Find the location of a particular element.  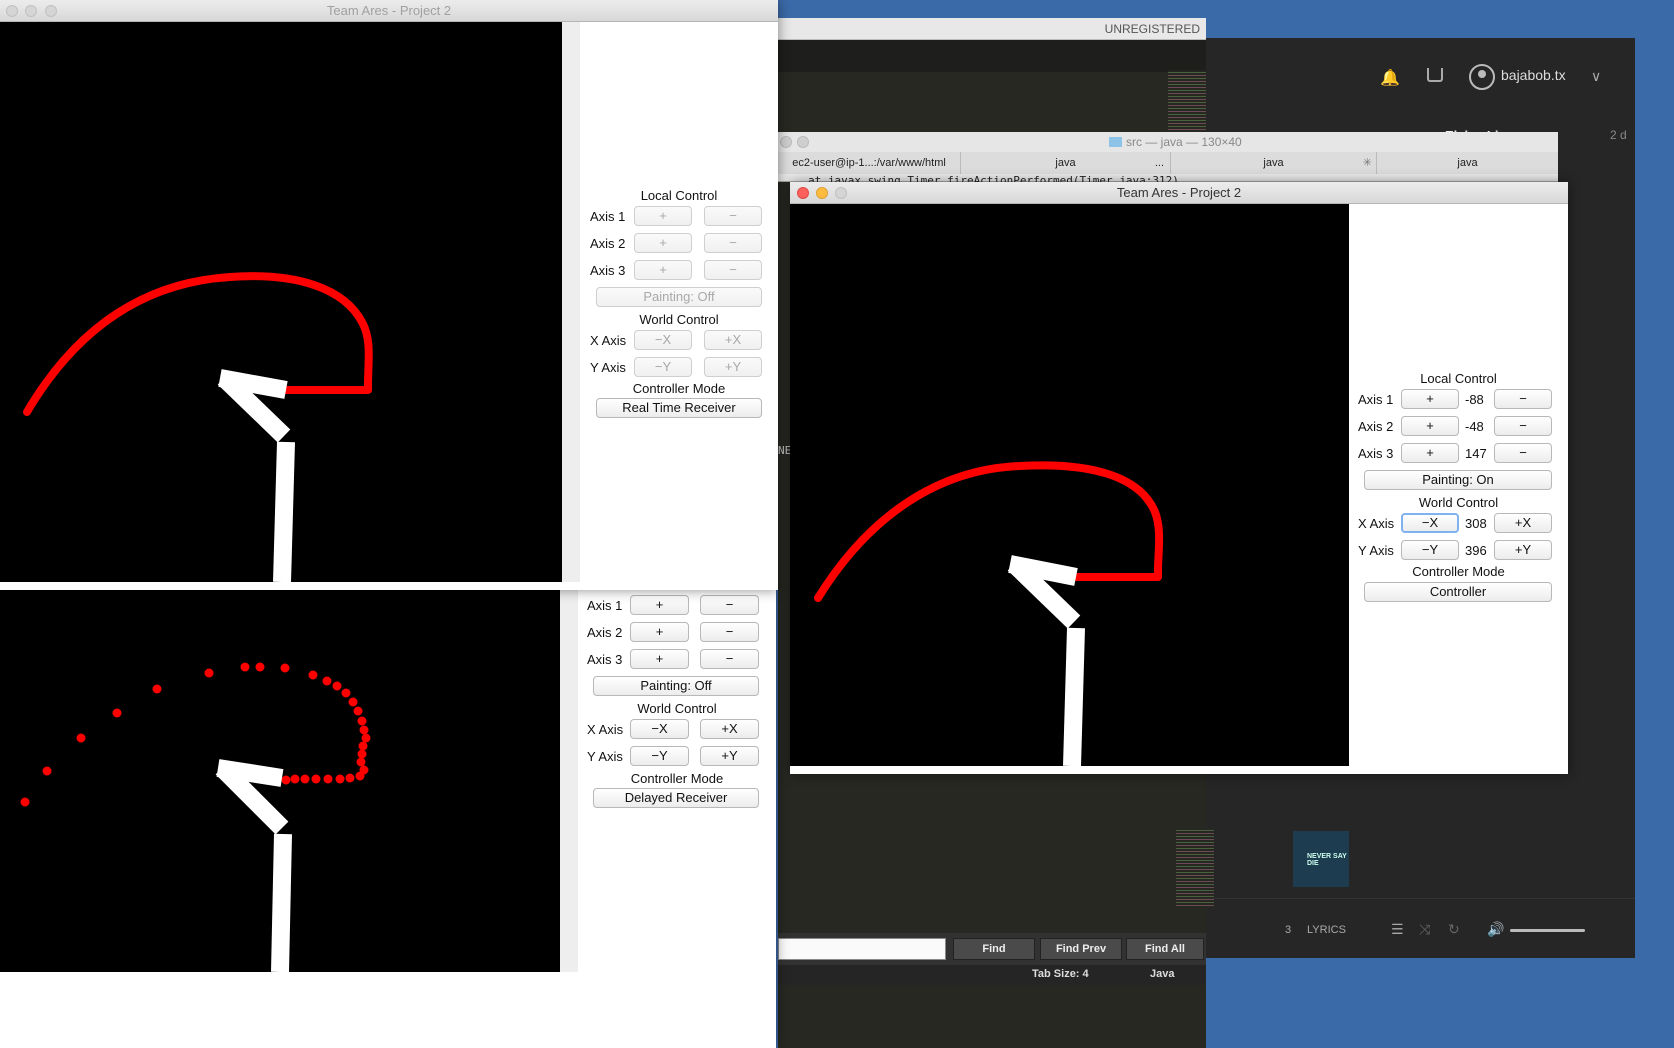

y-axis-value: 396 is located at coordinates (1476, 550).